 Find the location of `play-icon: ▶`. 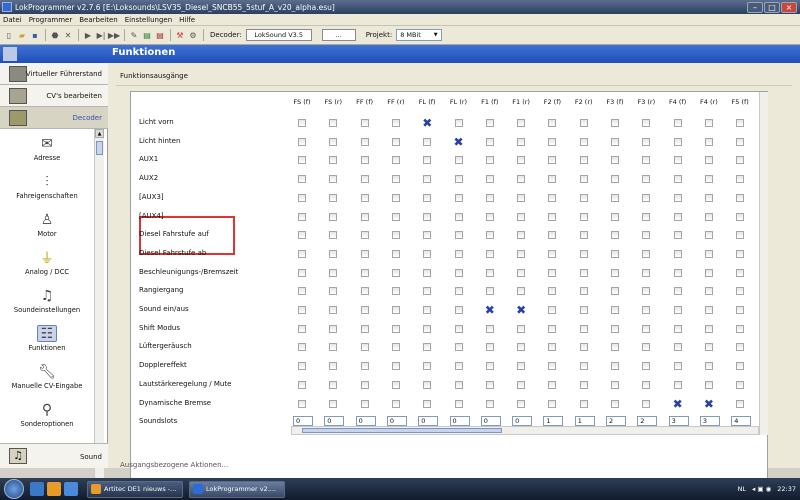

play-icon: ▶ is located at coordinates (88, 35).